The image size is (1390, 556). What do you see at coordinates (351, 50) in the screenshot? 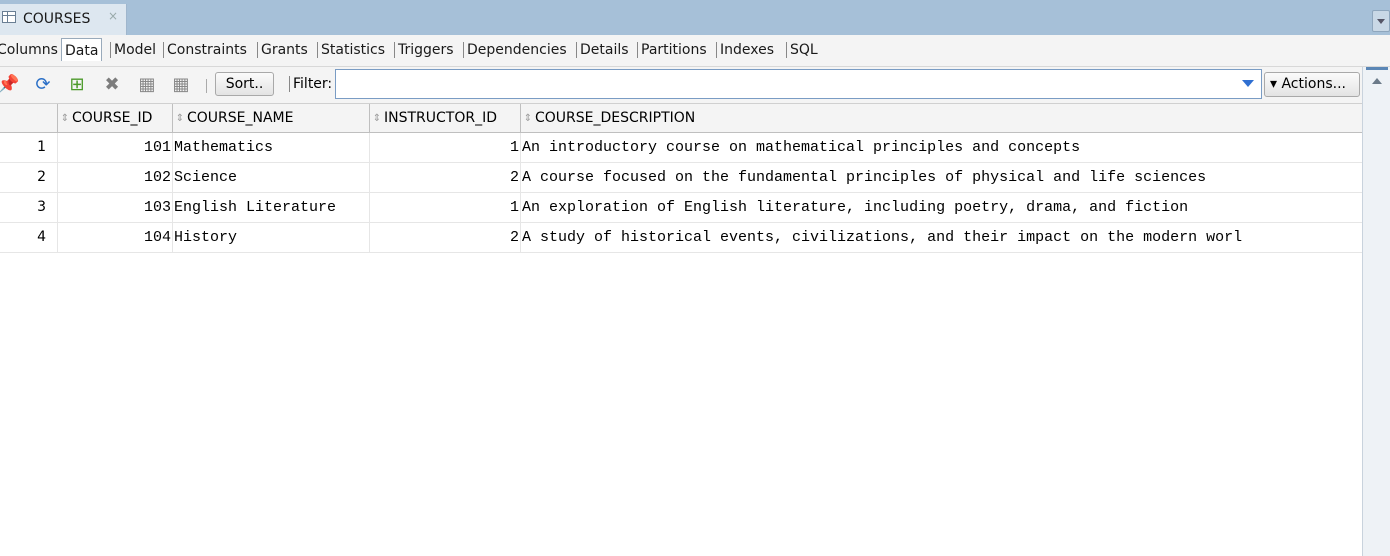
I see `tab-statistics: Statistics` at bounding box center [351, 50].